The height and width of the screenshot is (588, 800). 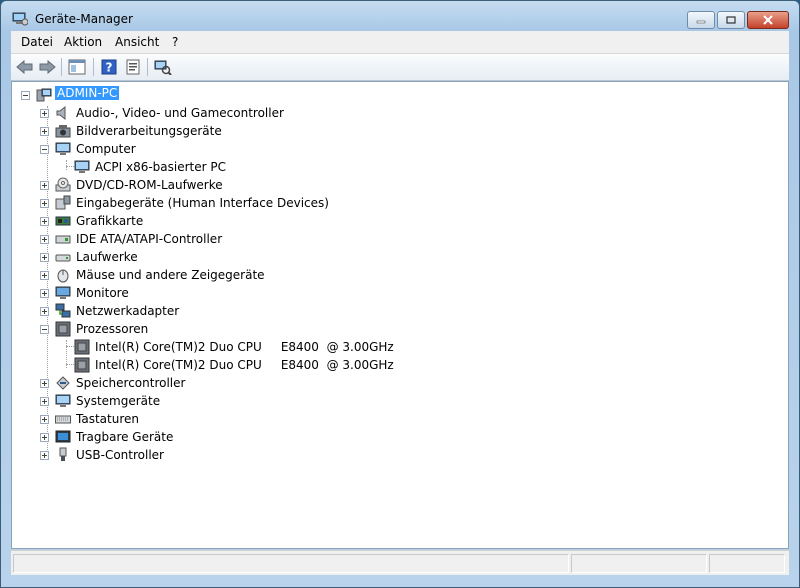 I want to click on dvd-drive-icon, so click(x=63, y=185).